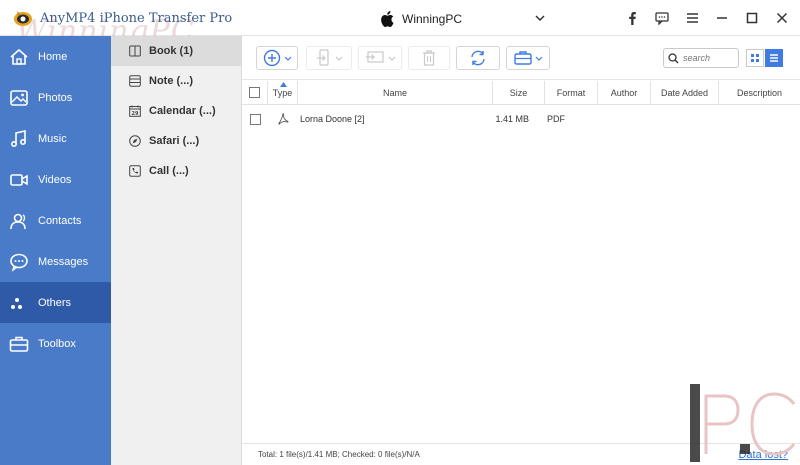 The height and width of the screenshot is (465, 800). I want to click on category-item-book: Book (1), so click(176, 51).